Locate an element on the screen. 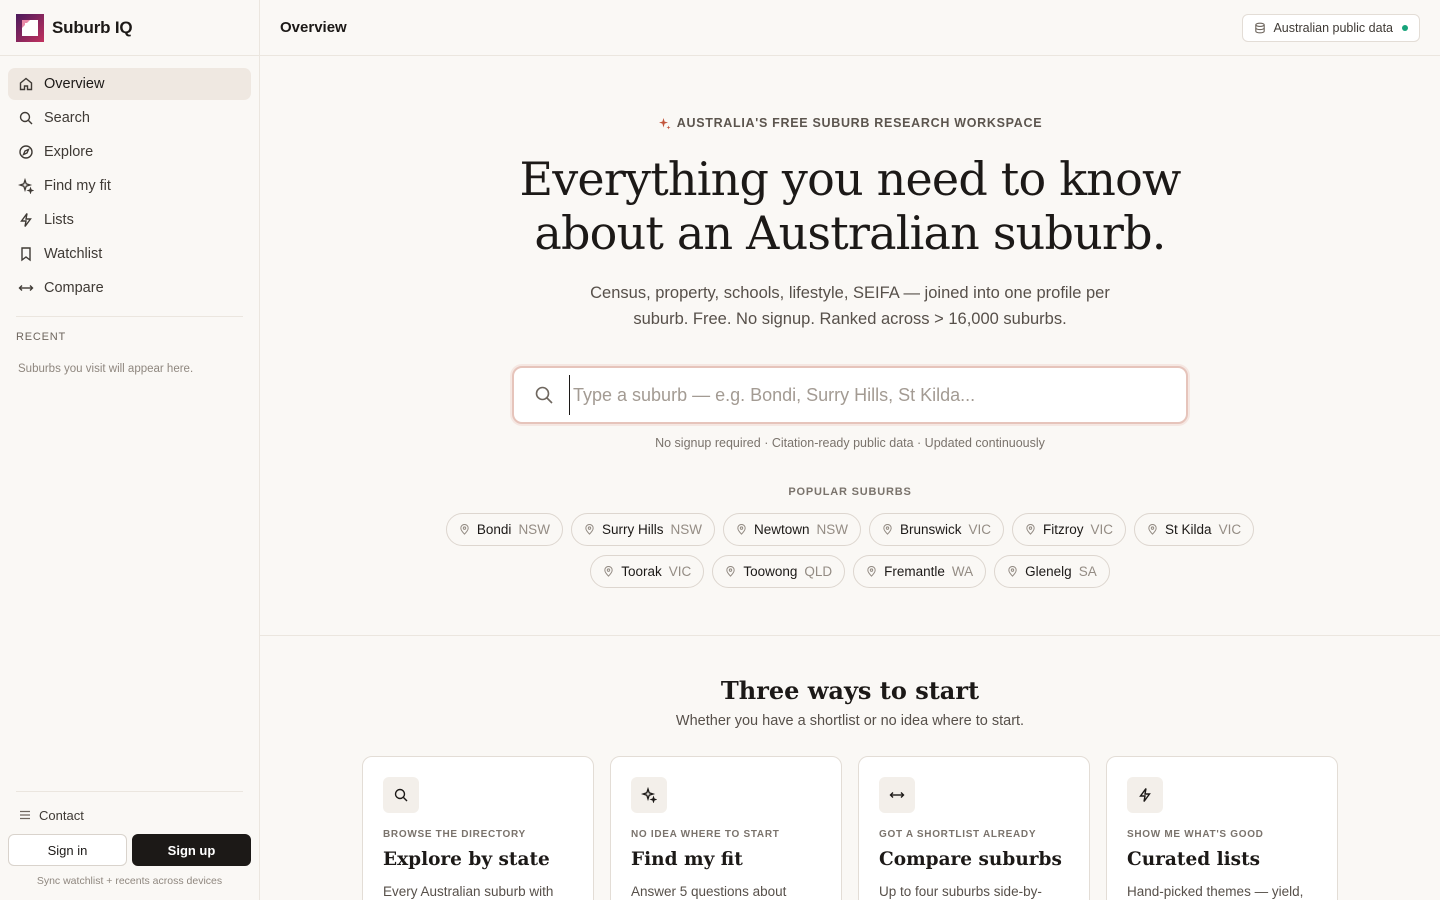  top-bar: Overview Australian public data is located at coordinates (850, 28).